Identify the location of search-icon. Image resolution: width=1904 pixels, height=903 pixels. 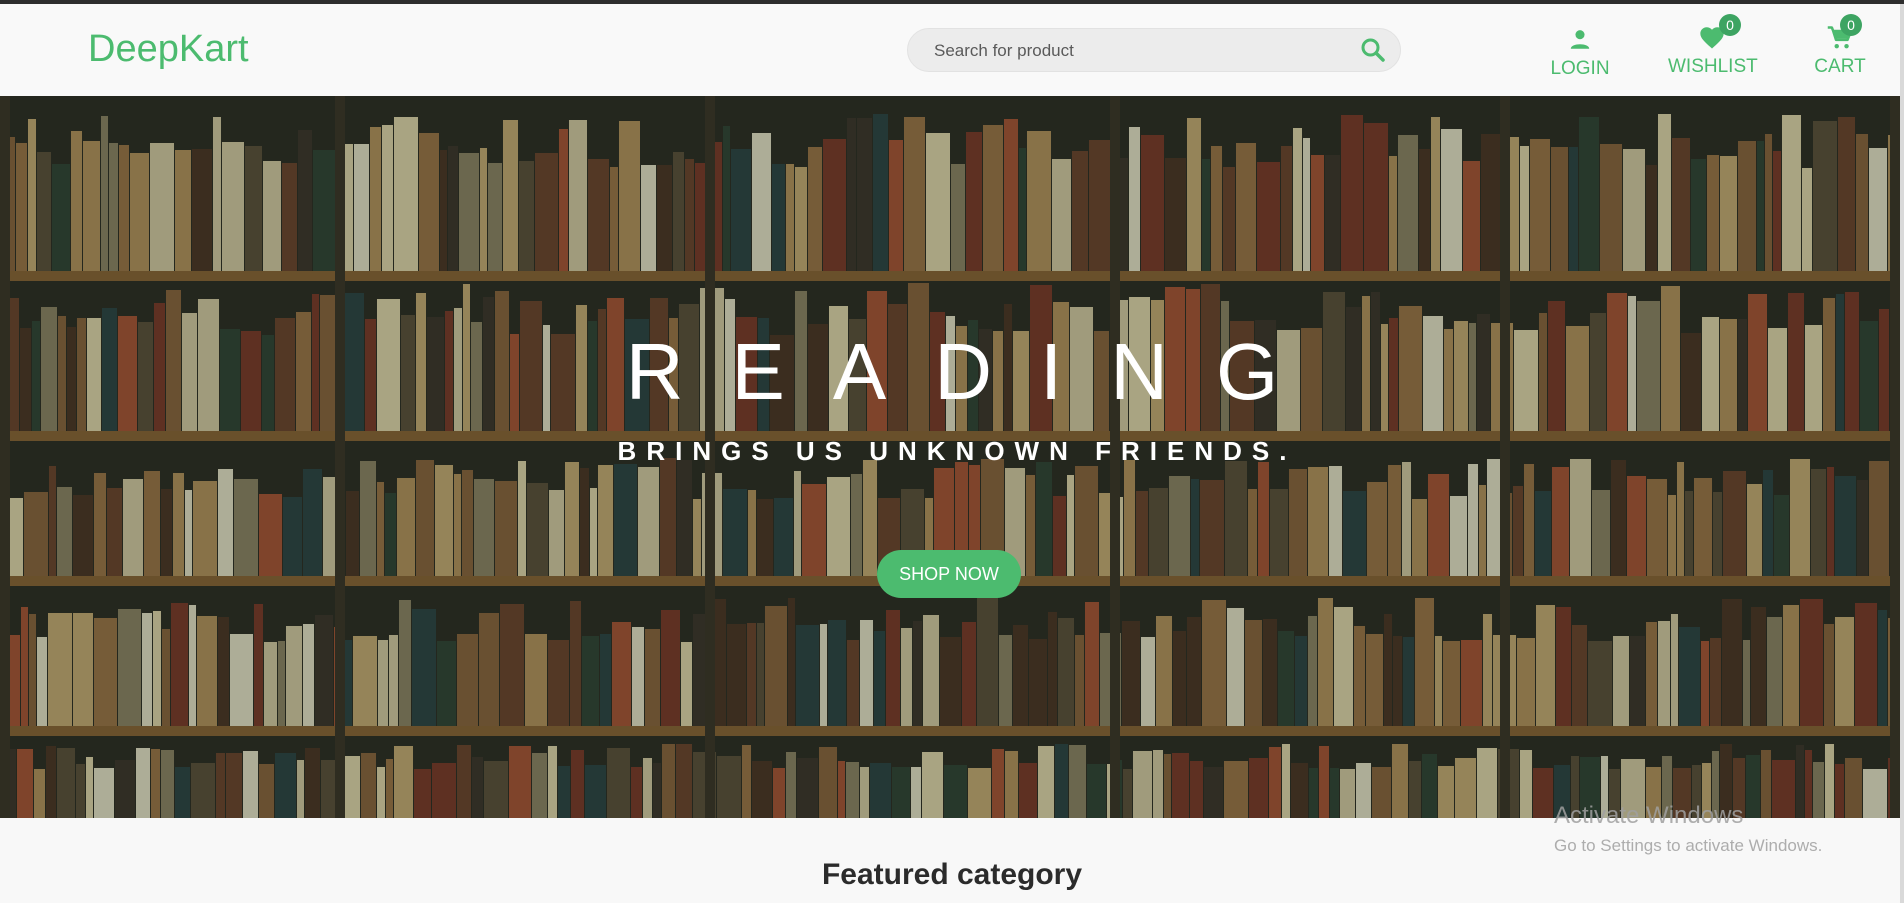
(1373, 50).